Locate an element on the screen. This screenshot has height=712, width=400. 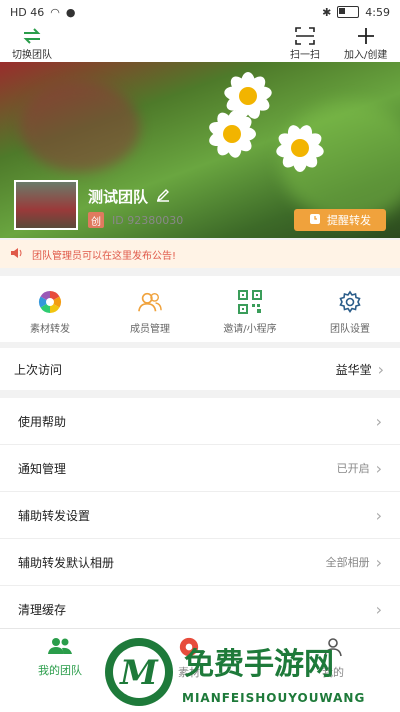
top-bar: 切换团队 扫一扫 加入/创建 is located at coordinates (200, 43).